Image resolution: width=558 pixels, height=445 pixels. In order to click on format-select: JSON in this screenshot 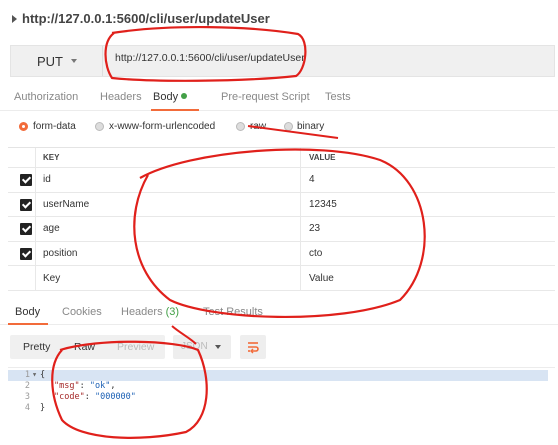, I will do `click(202, 347)`.